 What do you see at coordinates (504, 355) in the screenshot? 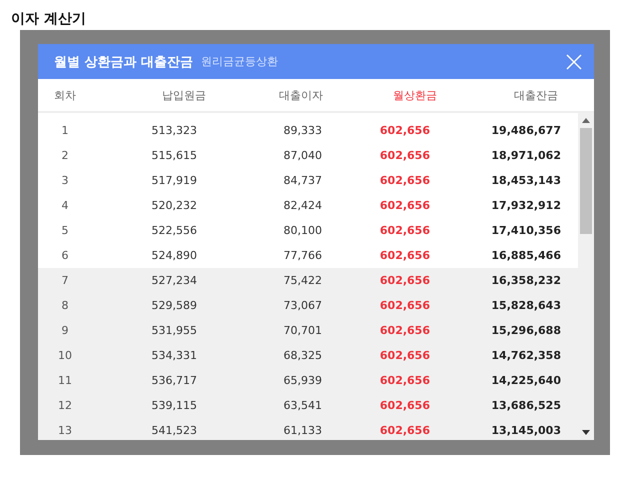
I see `table-cell: 14,762,358` at bounding box center [504, 355].